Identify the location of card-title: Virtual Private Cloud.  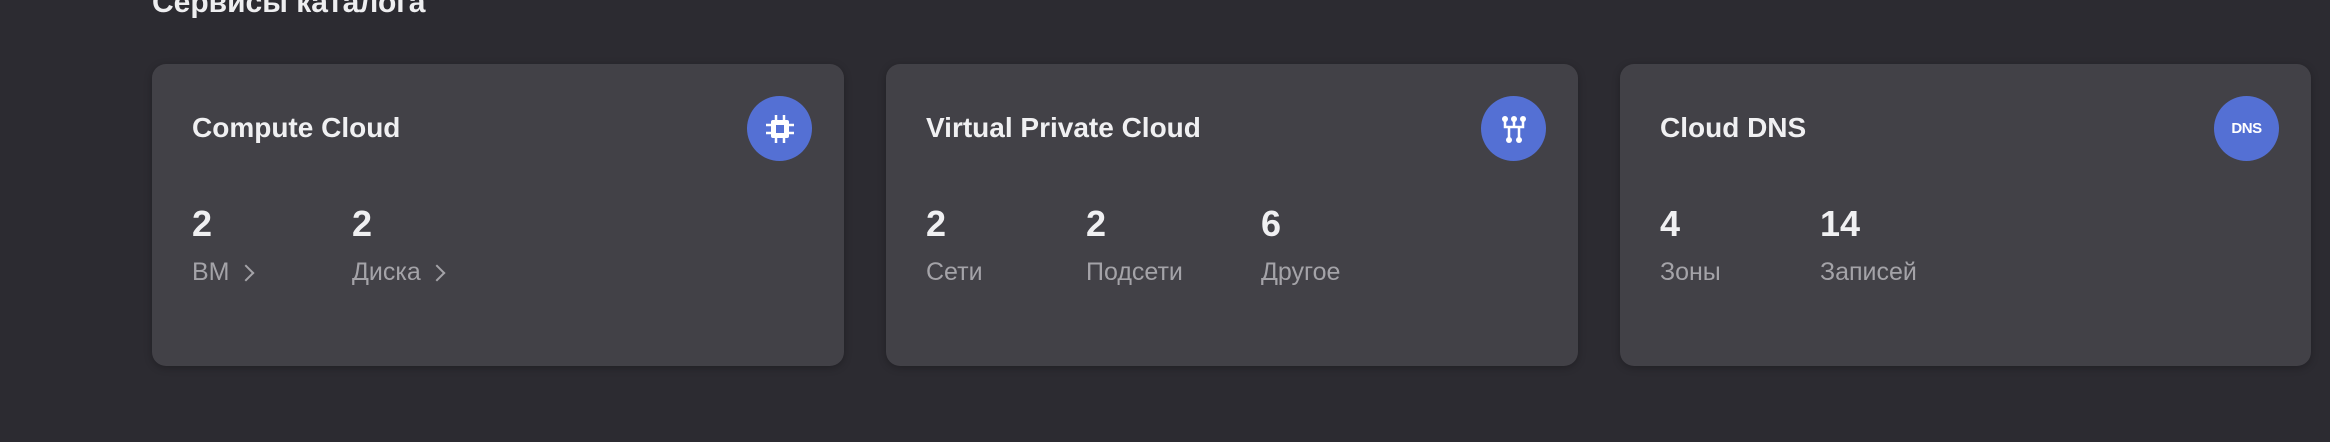
(1063, 127).